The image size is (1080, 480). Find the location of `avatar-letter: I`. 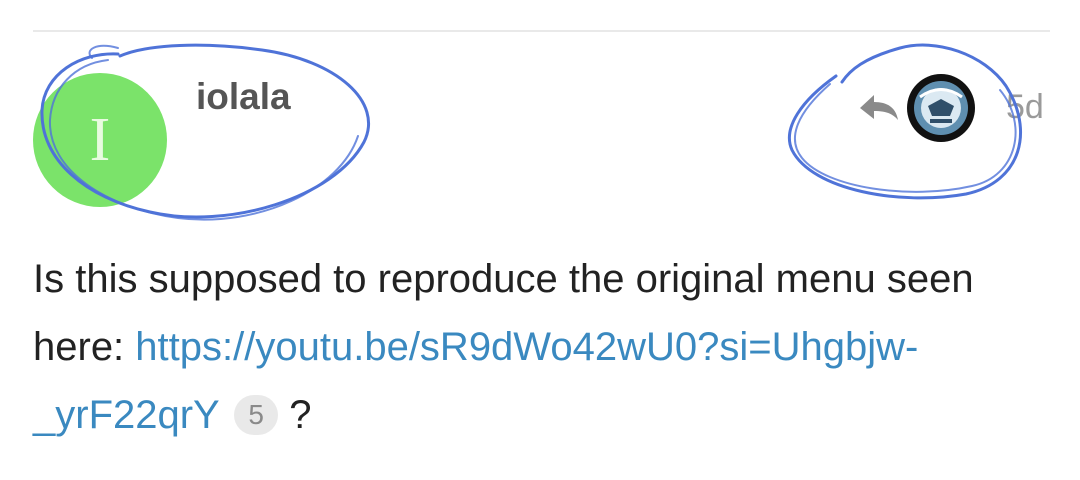

avatar-letter: I is located at coordinates (100, 140).